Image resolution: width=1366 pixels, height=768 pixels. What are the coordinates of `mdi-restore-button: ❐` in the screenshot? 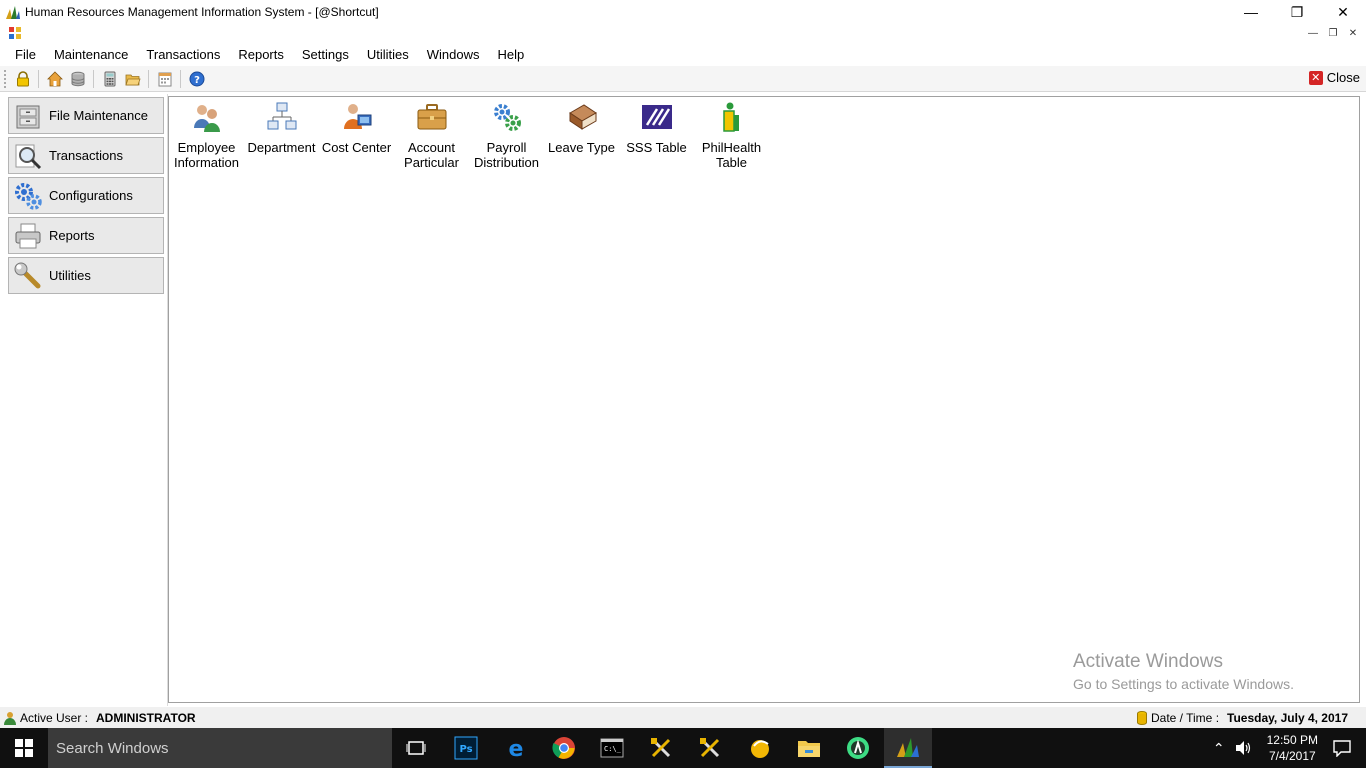 It's located at (1333, 33).